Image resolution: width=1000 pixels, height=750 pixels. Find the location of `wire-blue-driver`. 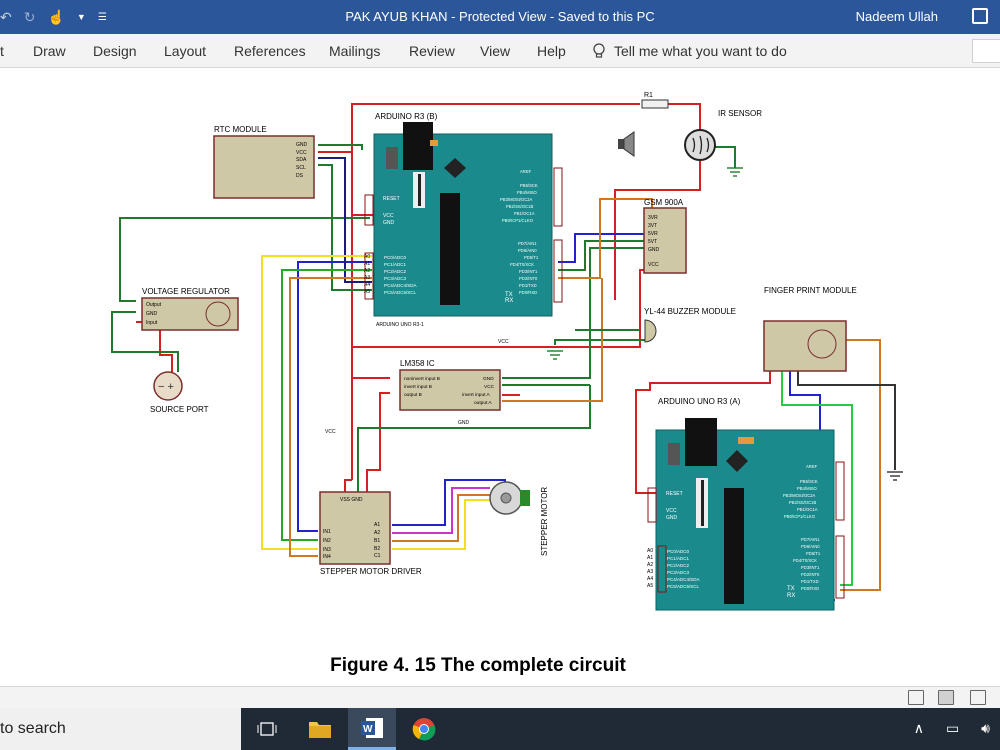

wire-blue-driver is located at coordinates (334, 396).